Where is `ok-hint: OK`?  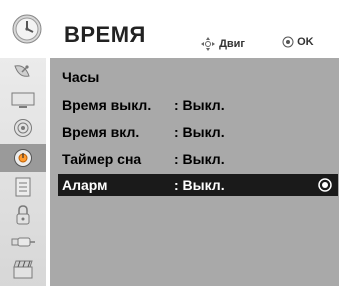 ok-hint: OK is located at coordinates (298, 42).